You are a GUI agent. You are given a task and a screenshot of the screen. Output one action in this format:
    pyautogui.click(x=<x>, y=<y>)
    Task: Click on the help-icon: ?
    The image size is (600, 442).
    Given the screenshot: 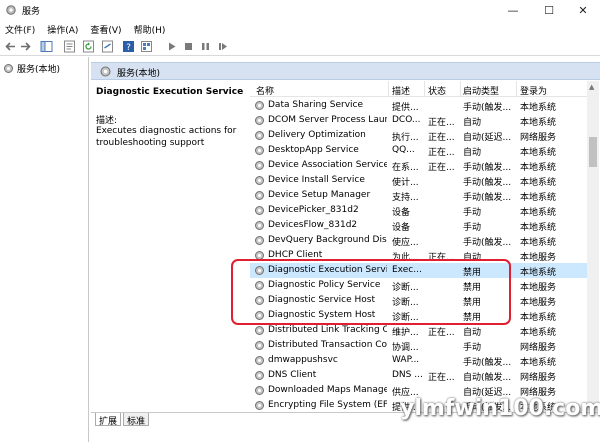 What is the action you would take?
    pyautogui.click(x=128, y=46)
    